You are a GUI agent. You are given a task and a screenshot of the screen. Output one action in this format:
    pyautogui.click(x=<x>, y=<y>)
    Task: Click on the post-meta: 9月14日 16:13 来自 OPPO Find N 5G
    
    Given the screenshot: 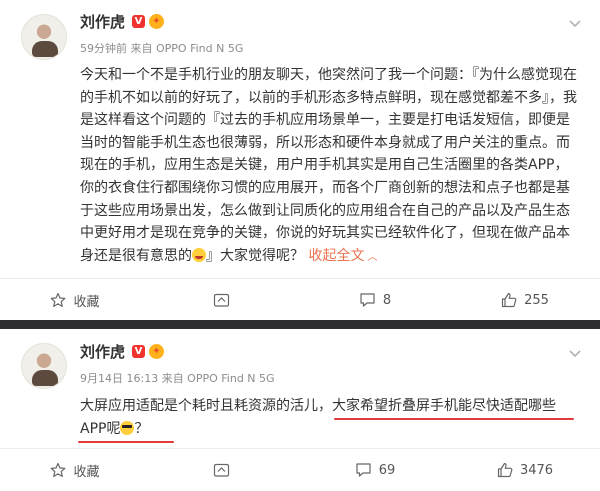 What is the action you would take?
    pyautogui.click(x=177, y=378)
    